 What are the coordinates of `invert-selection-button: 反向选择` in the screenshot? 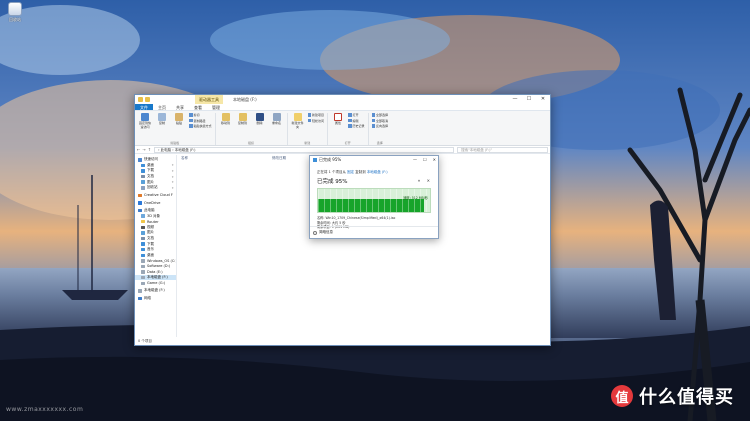 It's located at (380, 126).